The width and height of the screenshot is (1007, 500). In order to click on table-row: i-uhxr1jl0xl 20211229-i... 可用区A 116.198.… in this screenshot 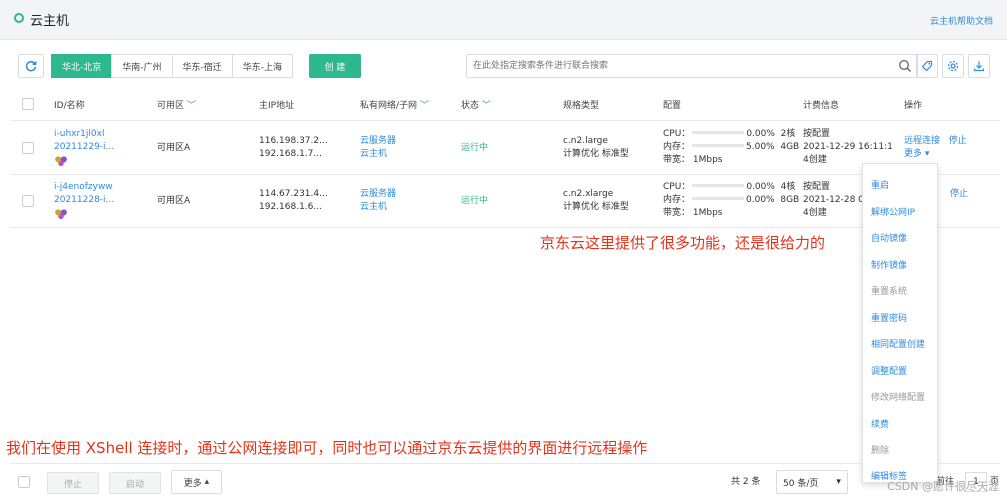, I will do `click(505, 148)`.